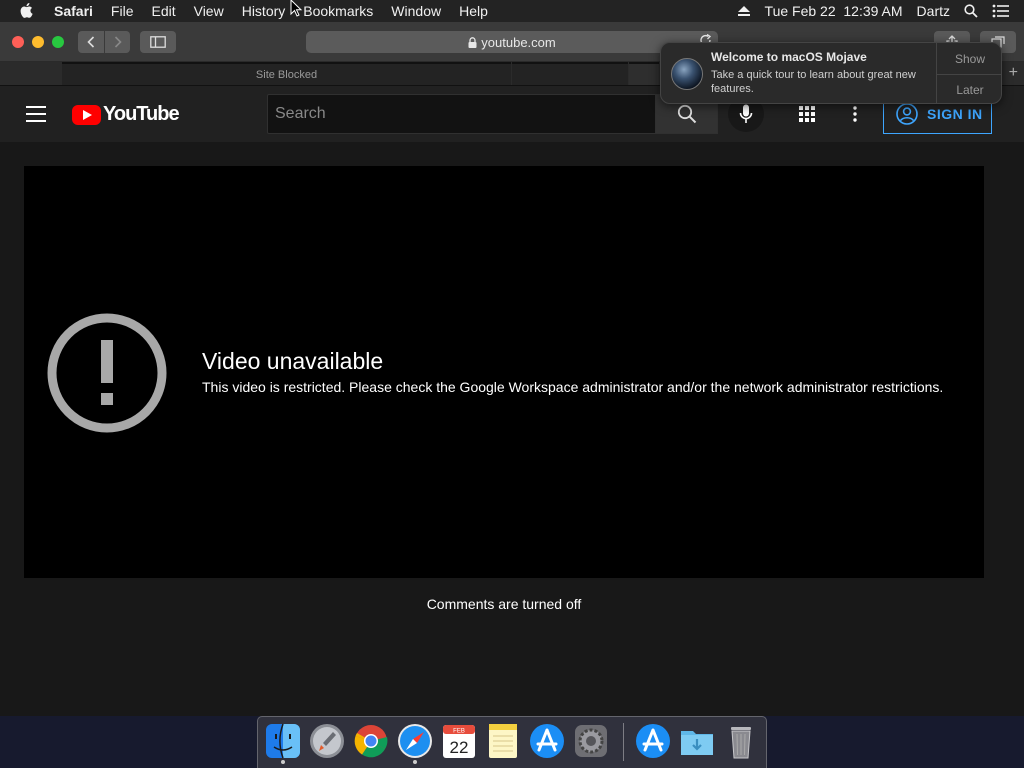 The height and width of the screenshot is (768, 1024). I want to click on sign-in-label: SIGN IN, so click(955, 114).